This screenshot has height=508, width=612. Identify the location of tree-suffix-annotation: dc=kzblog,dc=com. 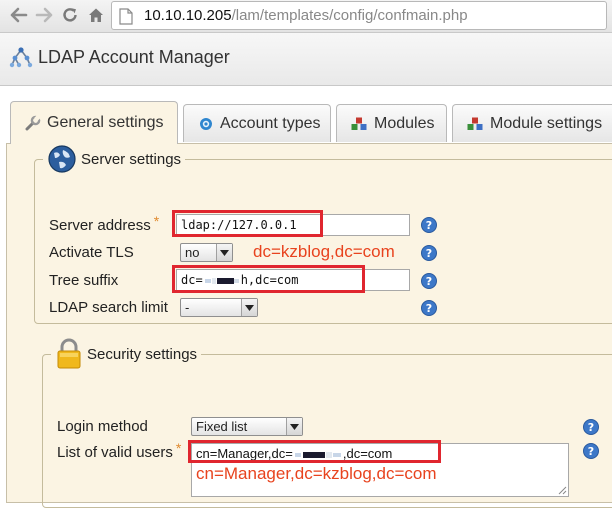
(324, 251).